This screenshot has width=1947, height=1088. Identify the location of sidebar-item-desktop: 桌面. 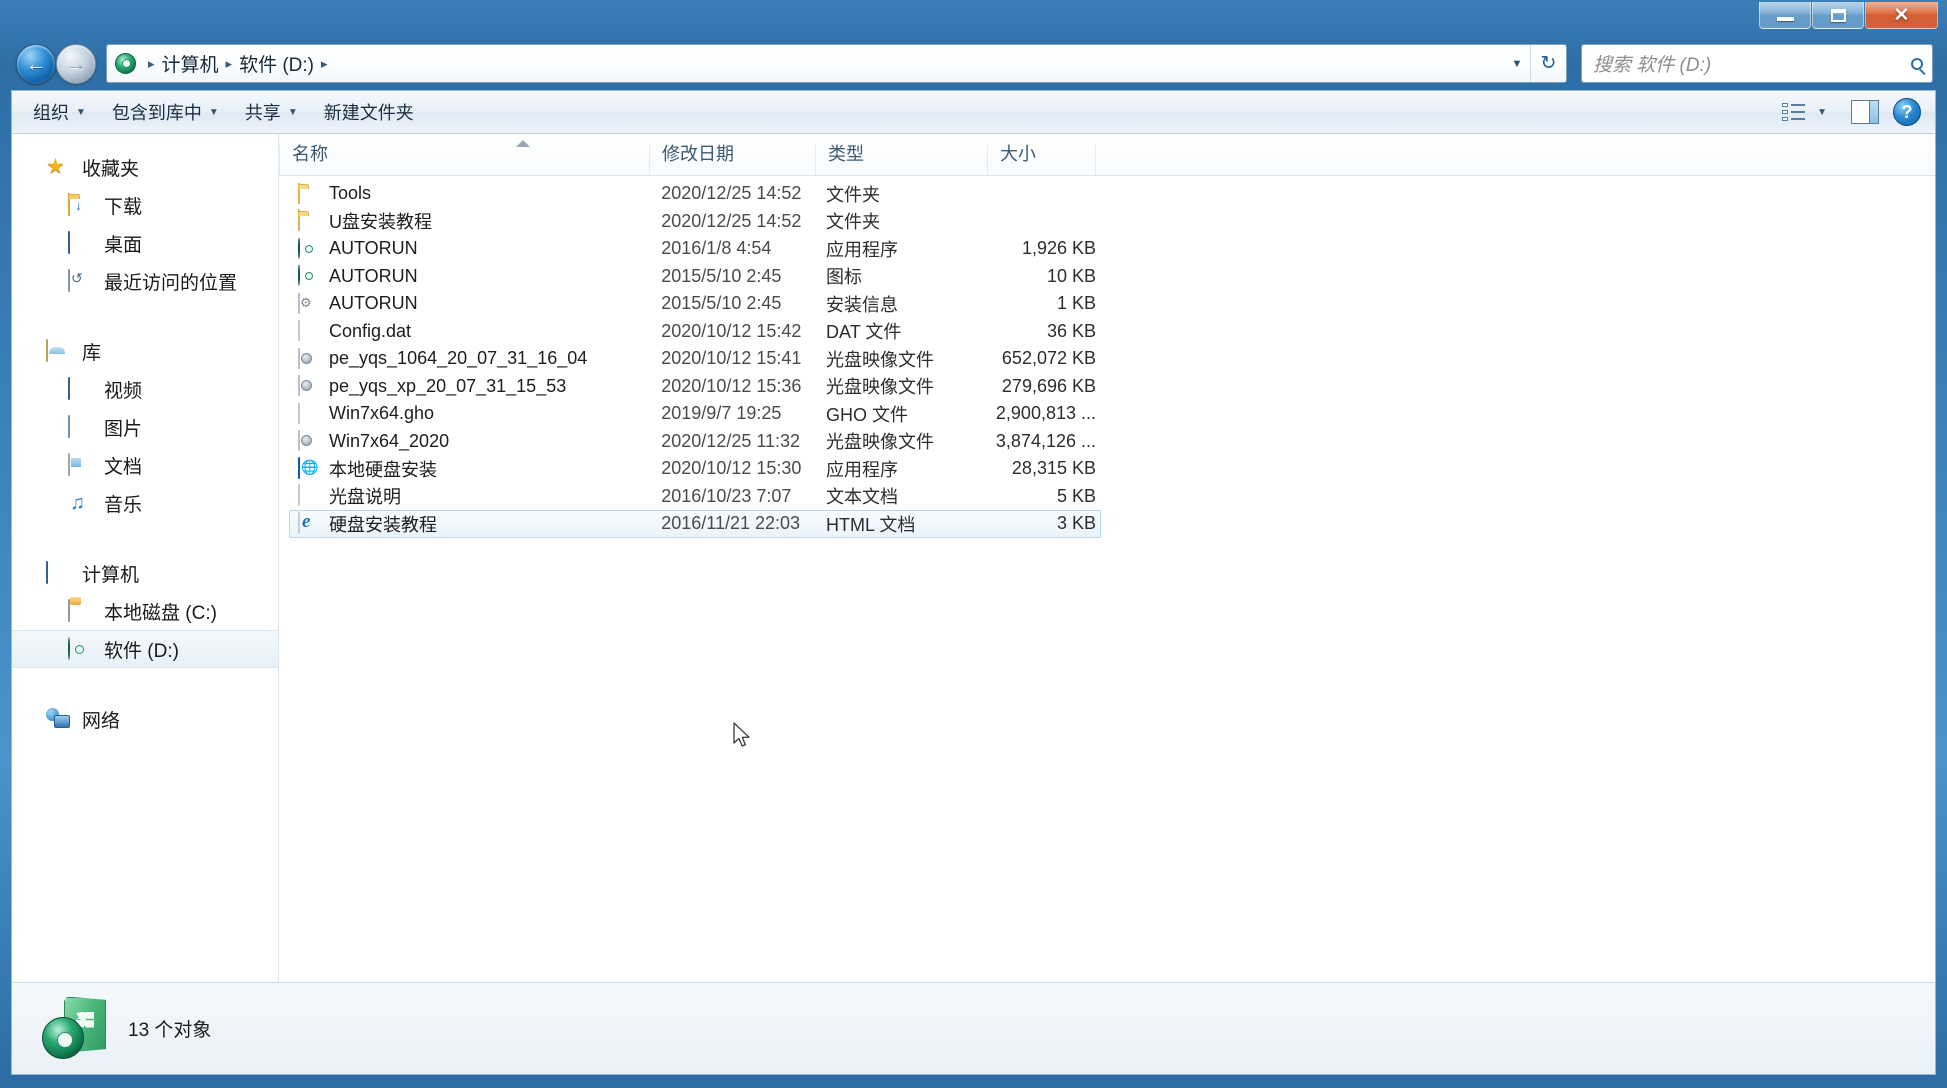
(145, 243).